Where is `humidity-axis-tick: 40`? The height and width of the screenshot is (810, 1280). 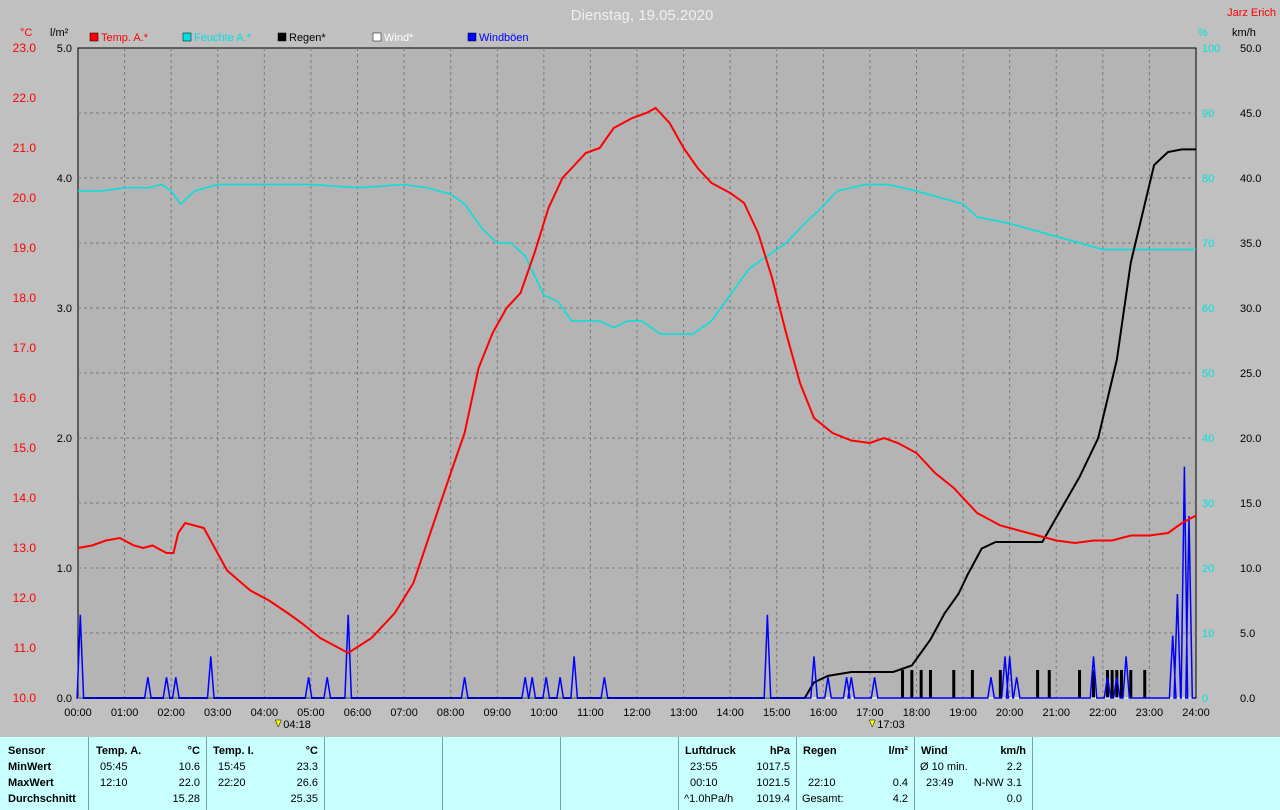 humidity-axis-tick: 40 is located at coordinates (1208, 439).